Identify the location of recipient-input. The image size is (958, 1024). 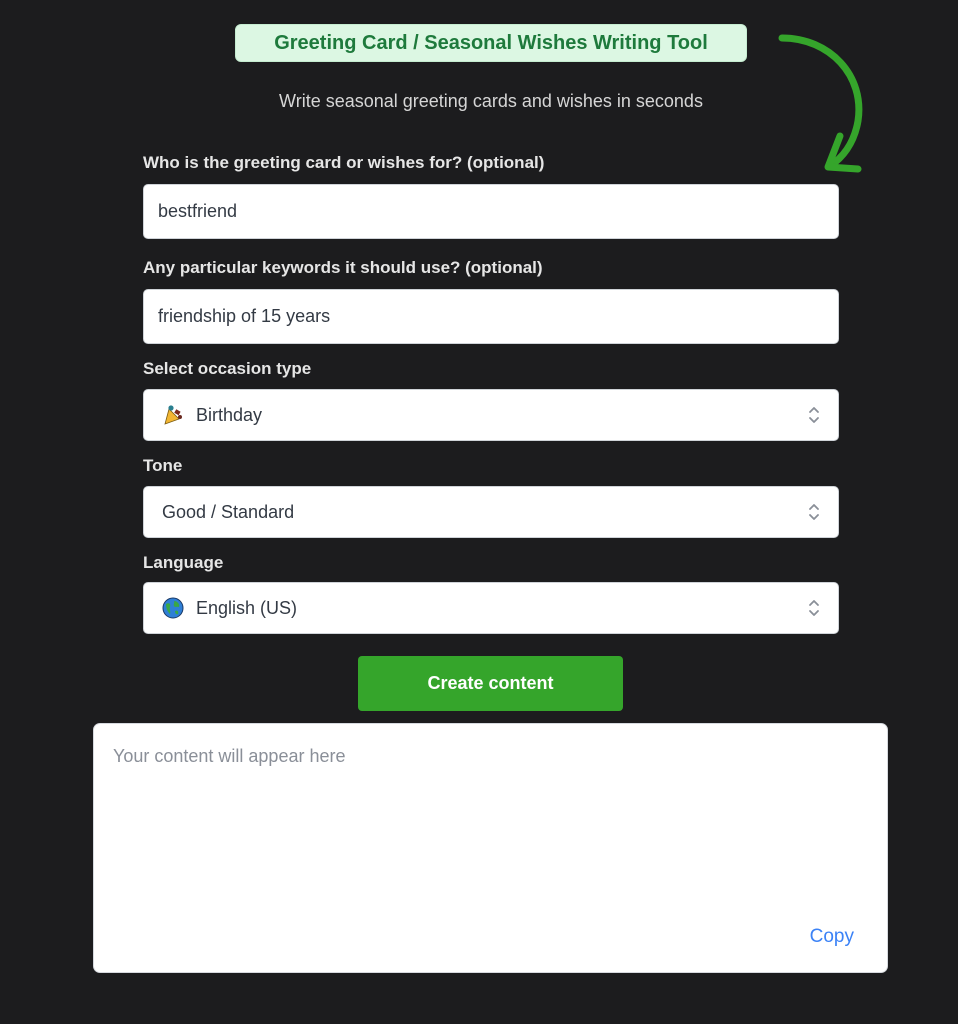
(491, 211).